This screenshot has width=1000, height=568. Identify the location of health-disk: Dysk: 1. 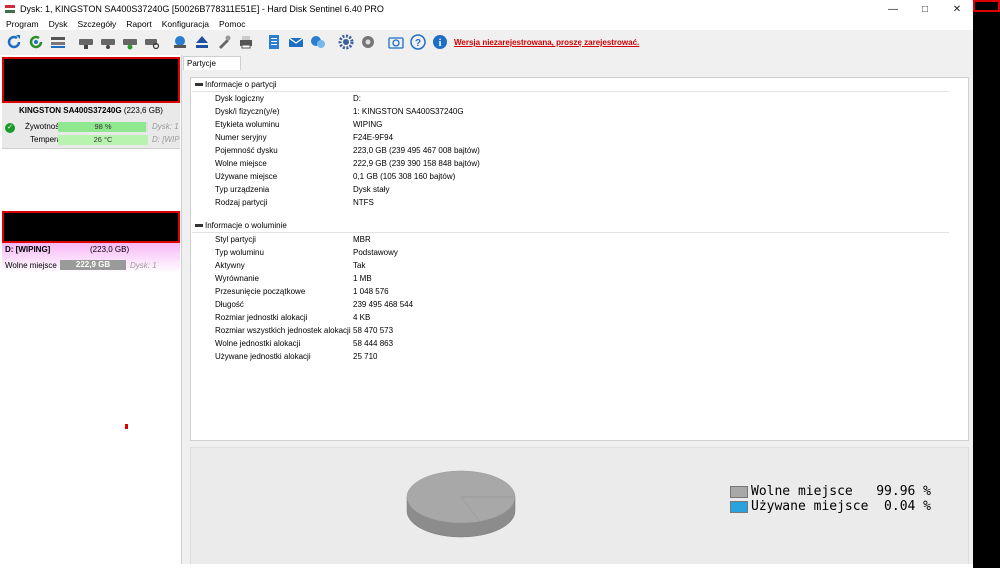
(165, 126).